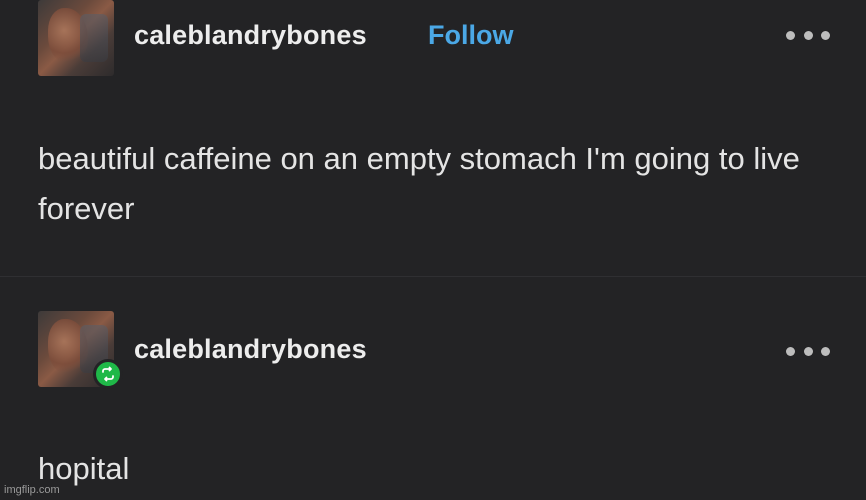 The height and width of the screenshot is (500, 866). I want to click on avatar, so click(76, 38).